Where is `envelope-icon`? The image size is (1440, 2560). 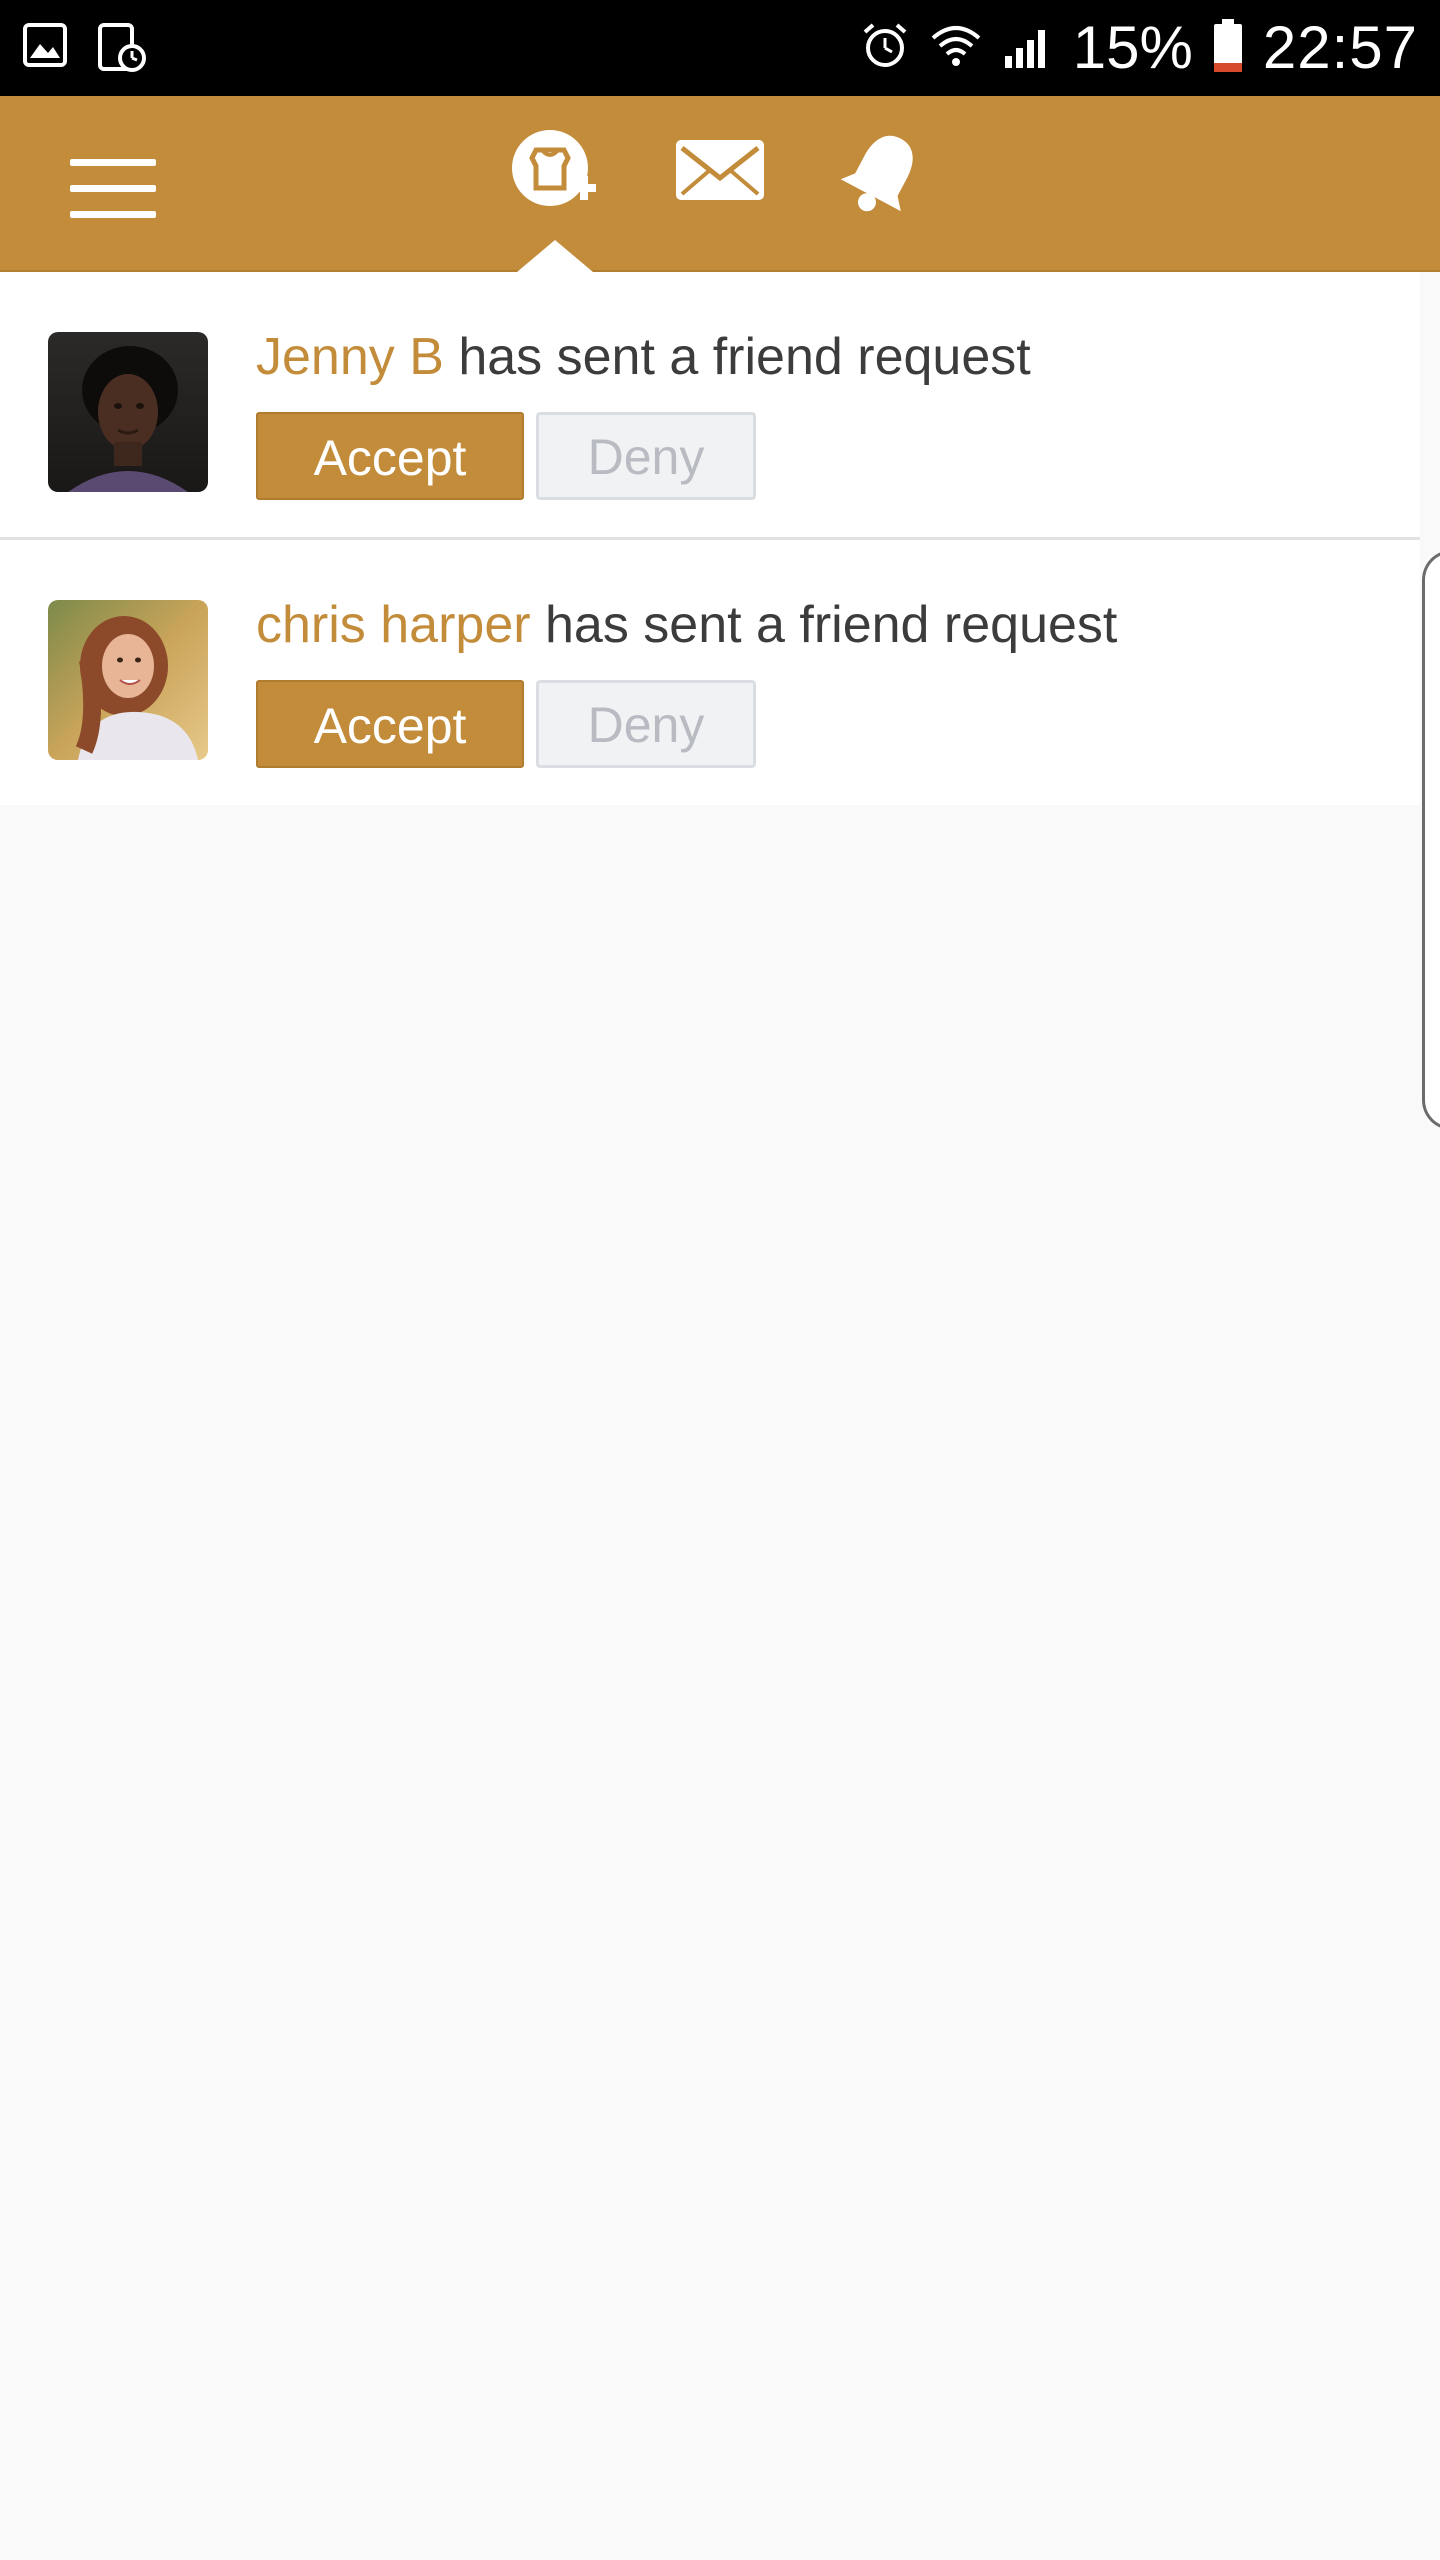
envelope-icon is located at coordinates (720, 183).